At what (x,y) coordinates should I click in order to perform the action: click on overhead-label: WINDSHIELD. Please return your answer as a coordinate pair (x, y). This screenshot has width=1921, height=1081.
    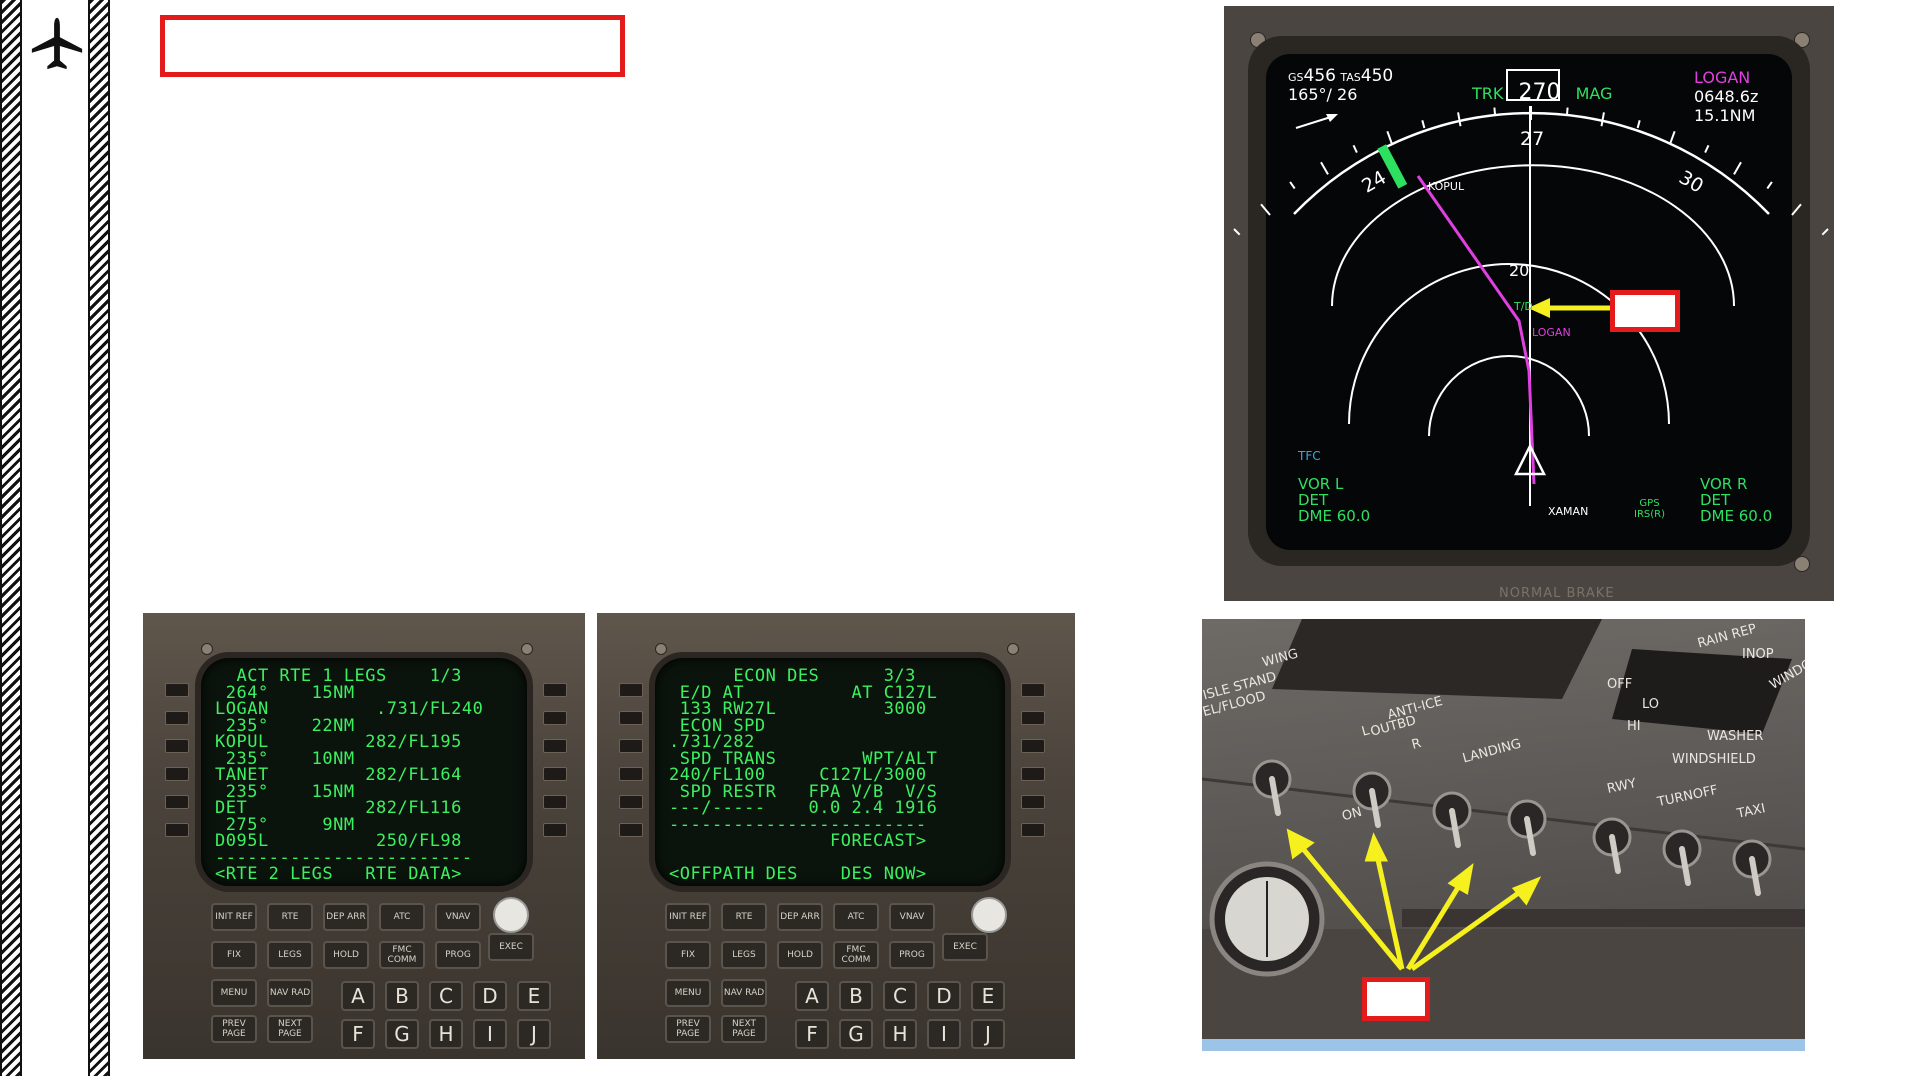
    Looking at the image, I should click on (1714, 759).